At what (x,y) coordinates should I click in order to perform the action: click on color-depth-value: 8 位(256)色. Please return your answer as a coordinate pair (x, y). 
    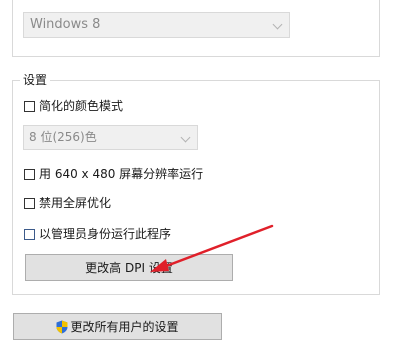
    Looking at the image, I should click on (63, 137).